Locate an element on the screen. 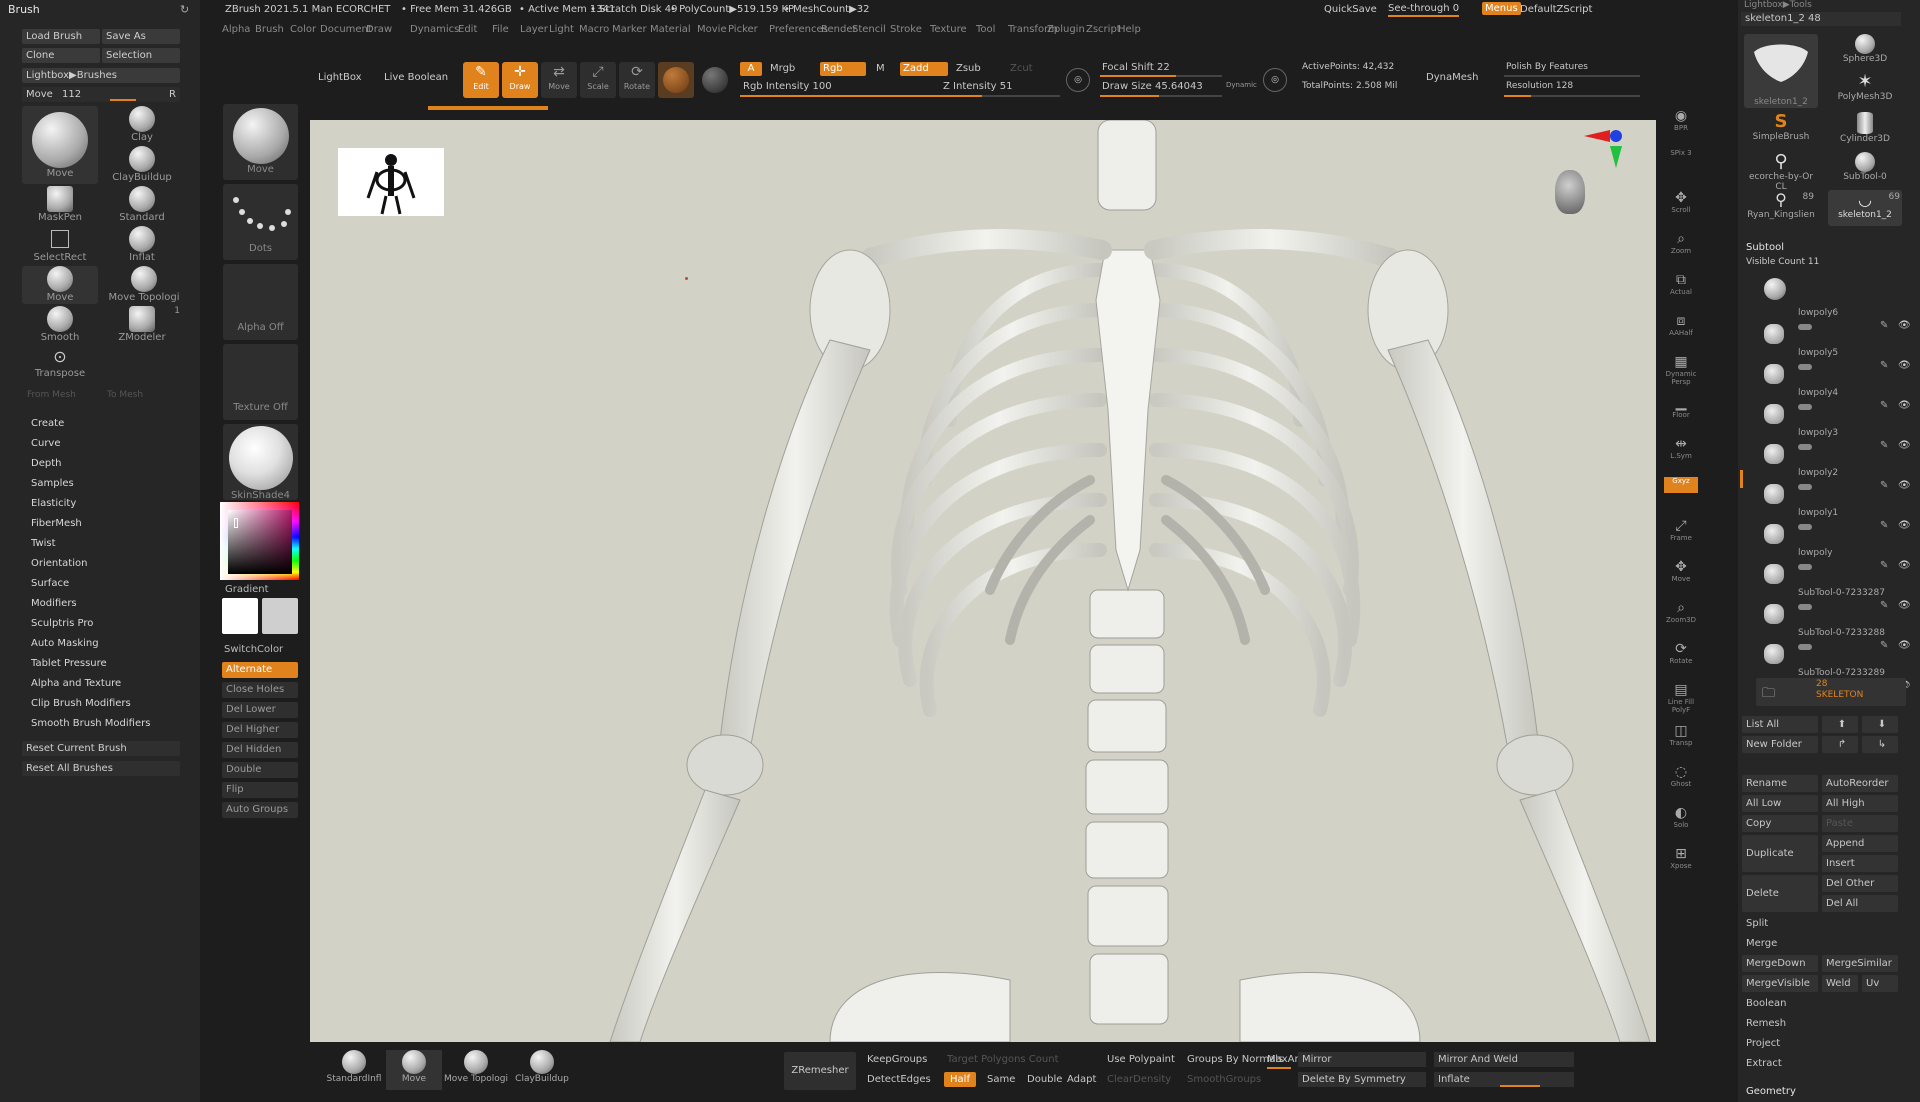 This screenshot has width=1920, height=1102. double-button: Double is located at coordinates (1044, 1079).